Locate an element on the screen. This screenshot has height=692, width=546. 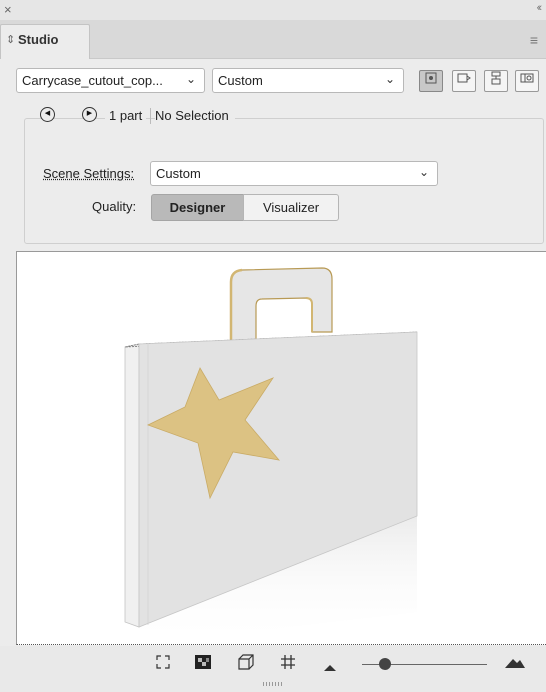
tab-label: Studio is located at coordinates (38, 39).